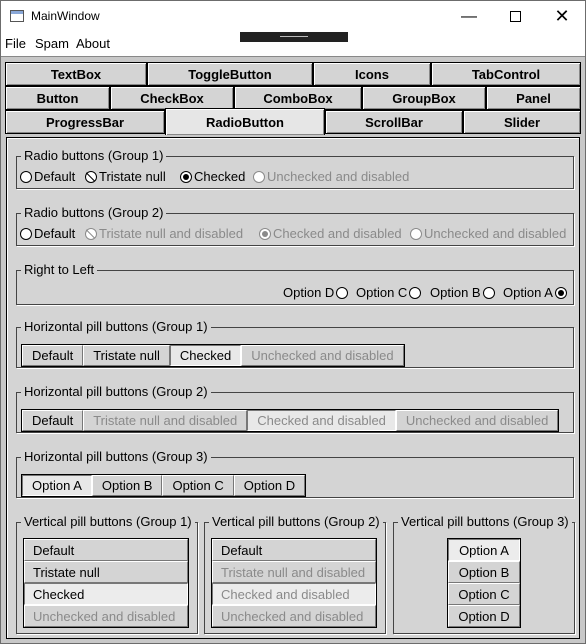  Describe the element at coordinates (309, 292) in the screenshot. I see `radio-label: Option D` at that location.